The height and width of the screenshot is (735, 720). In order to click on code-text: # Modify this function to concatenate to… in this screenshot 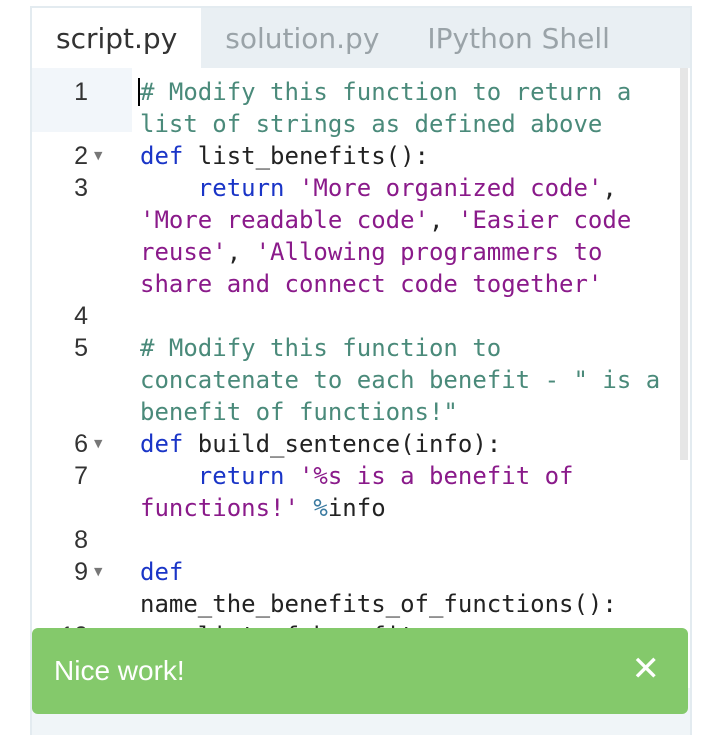, I will do `click(402, 380)`.